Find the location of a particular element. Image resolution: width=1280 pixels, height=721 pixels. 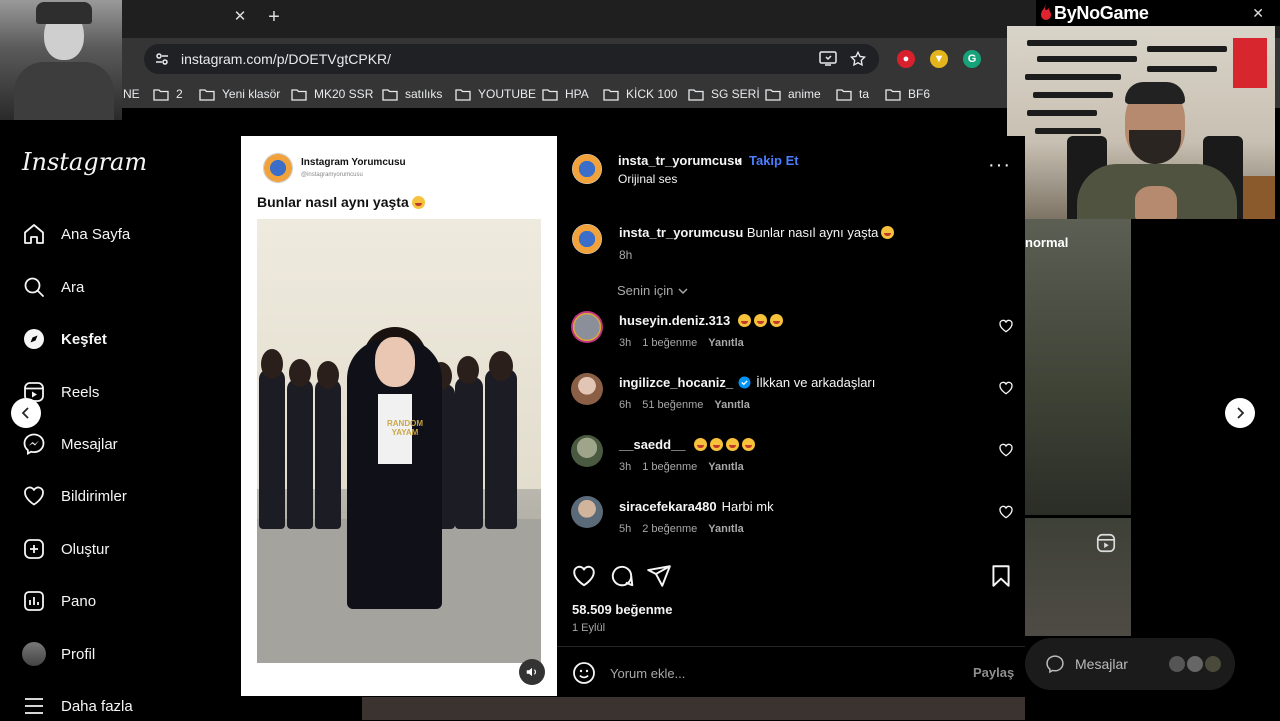

previous-post-button is located at coordinates (26, 413).